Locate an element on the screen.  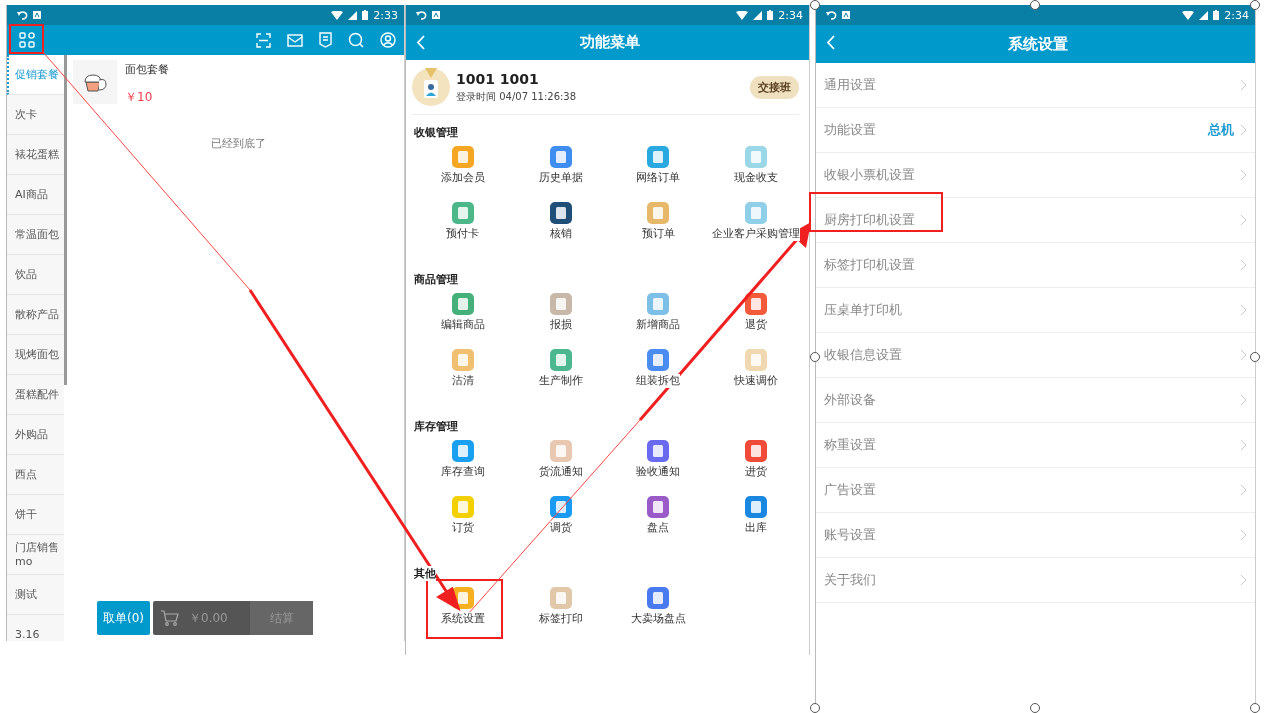
menu-item: 历史单据 is located at coordinates (560, 171).